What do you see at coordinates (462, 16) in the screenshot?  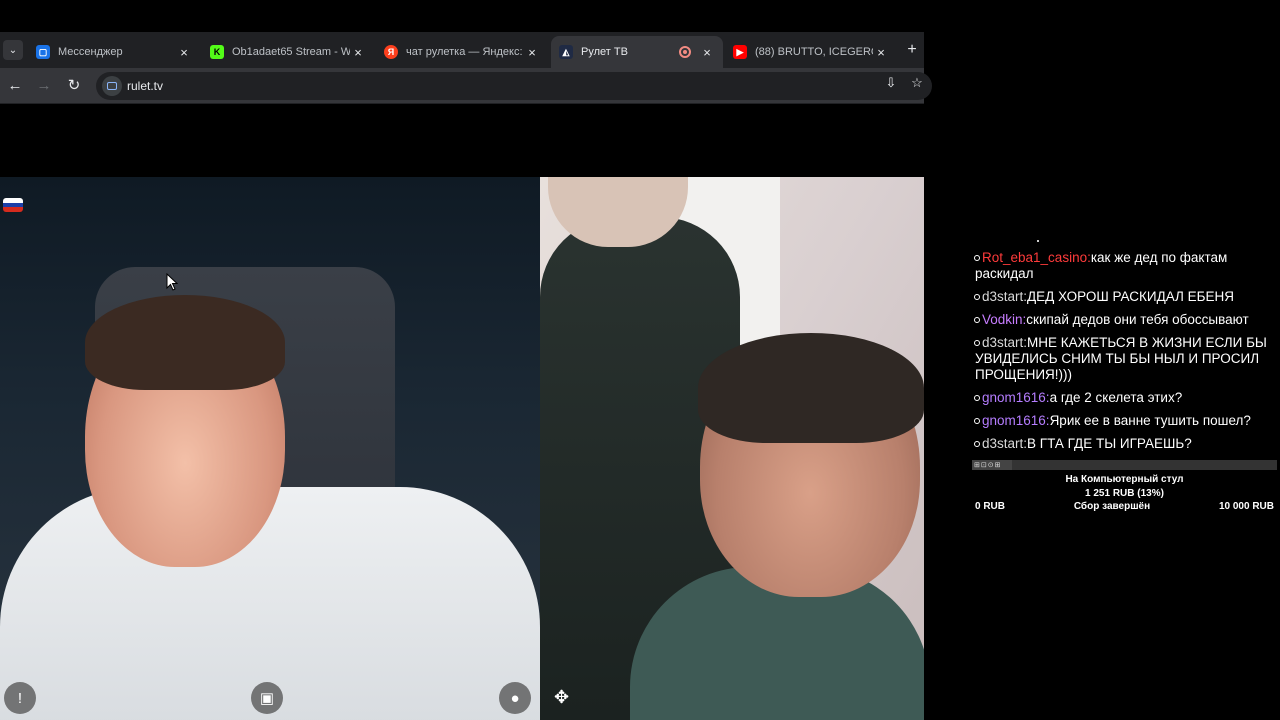 I see `top-strip` at bounding box center [462, 16].